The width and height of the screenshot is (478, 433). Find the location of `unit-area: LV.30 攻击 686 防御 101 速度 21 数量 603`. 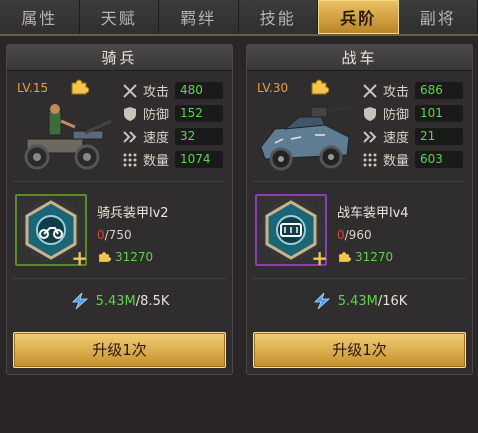

unit-area: LV.30 攻击 686 防御 101 速度 21 数量 603 is located at coordinates (359, 126).